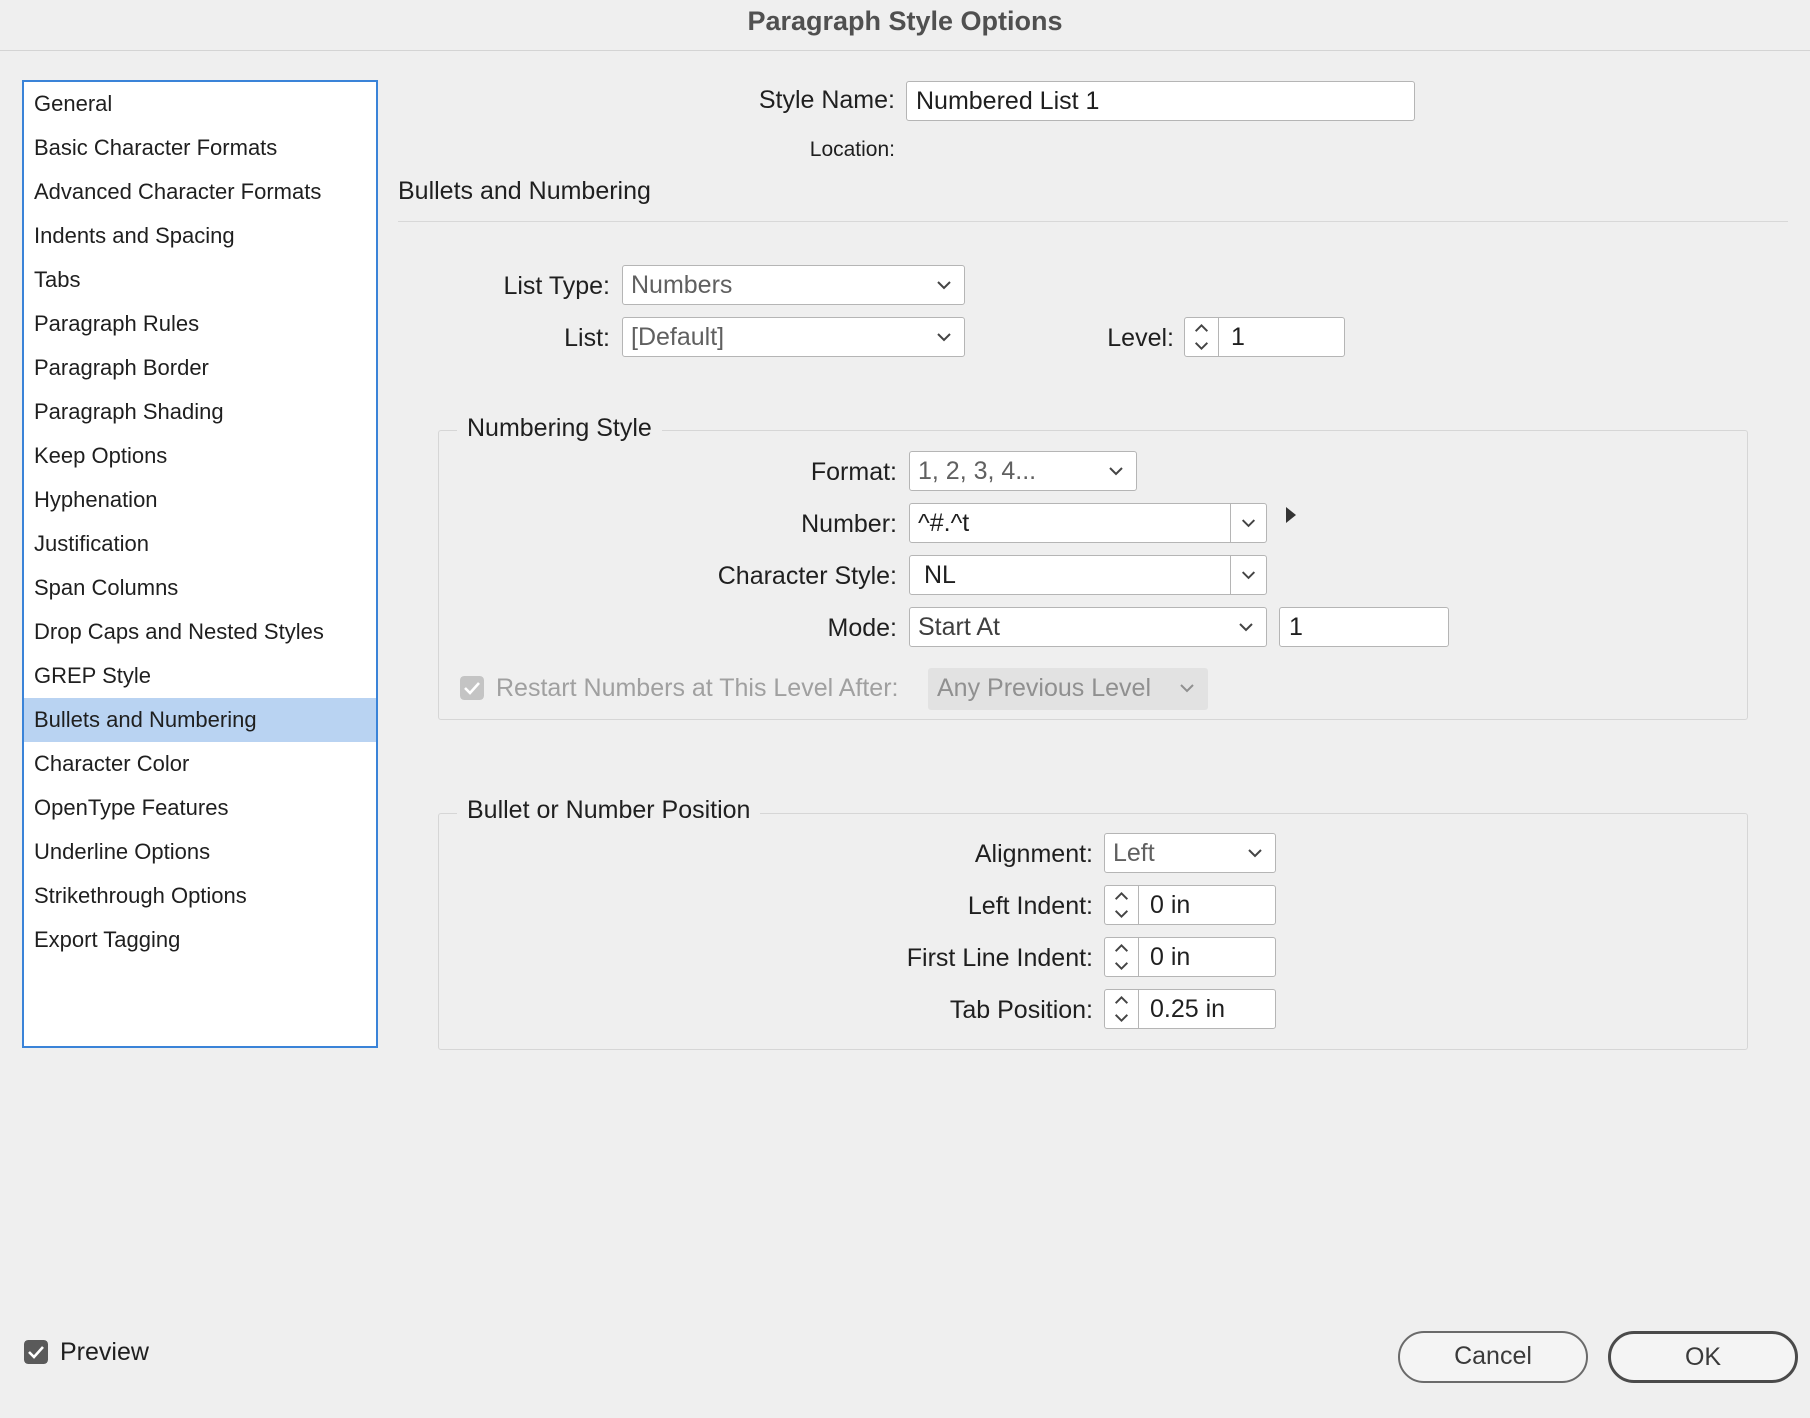 This screenshot has height=1418, width=1810. I want to click on mode-label: Mode:, so click(862, 628).